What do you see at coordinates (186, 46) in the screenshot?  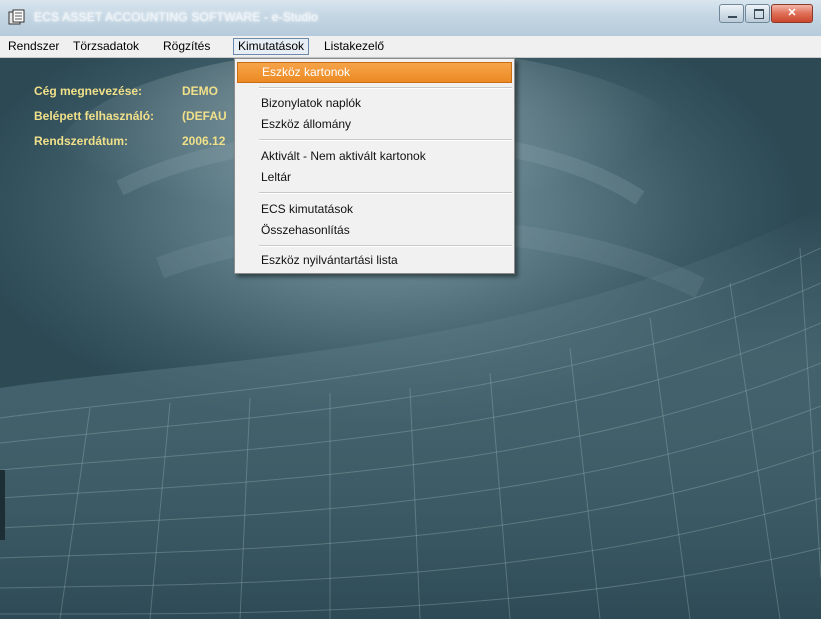 I see `menu-rogzites: Rögzítés` at bounding box center [186, 46].